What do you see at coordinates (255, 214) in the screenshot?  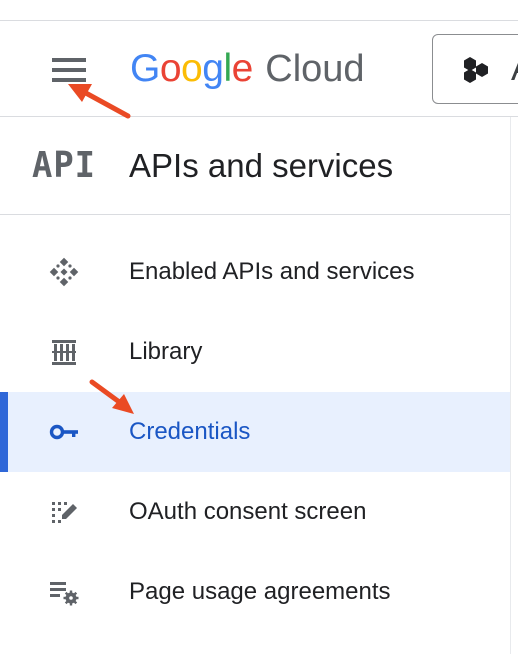 I see `section-divider` at bounding box center [255, 214].